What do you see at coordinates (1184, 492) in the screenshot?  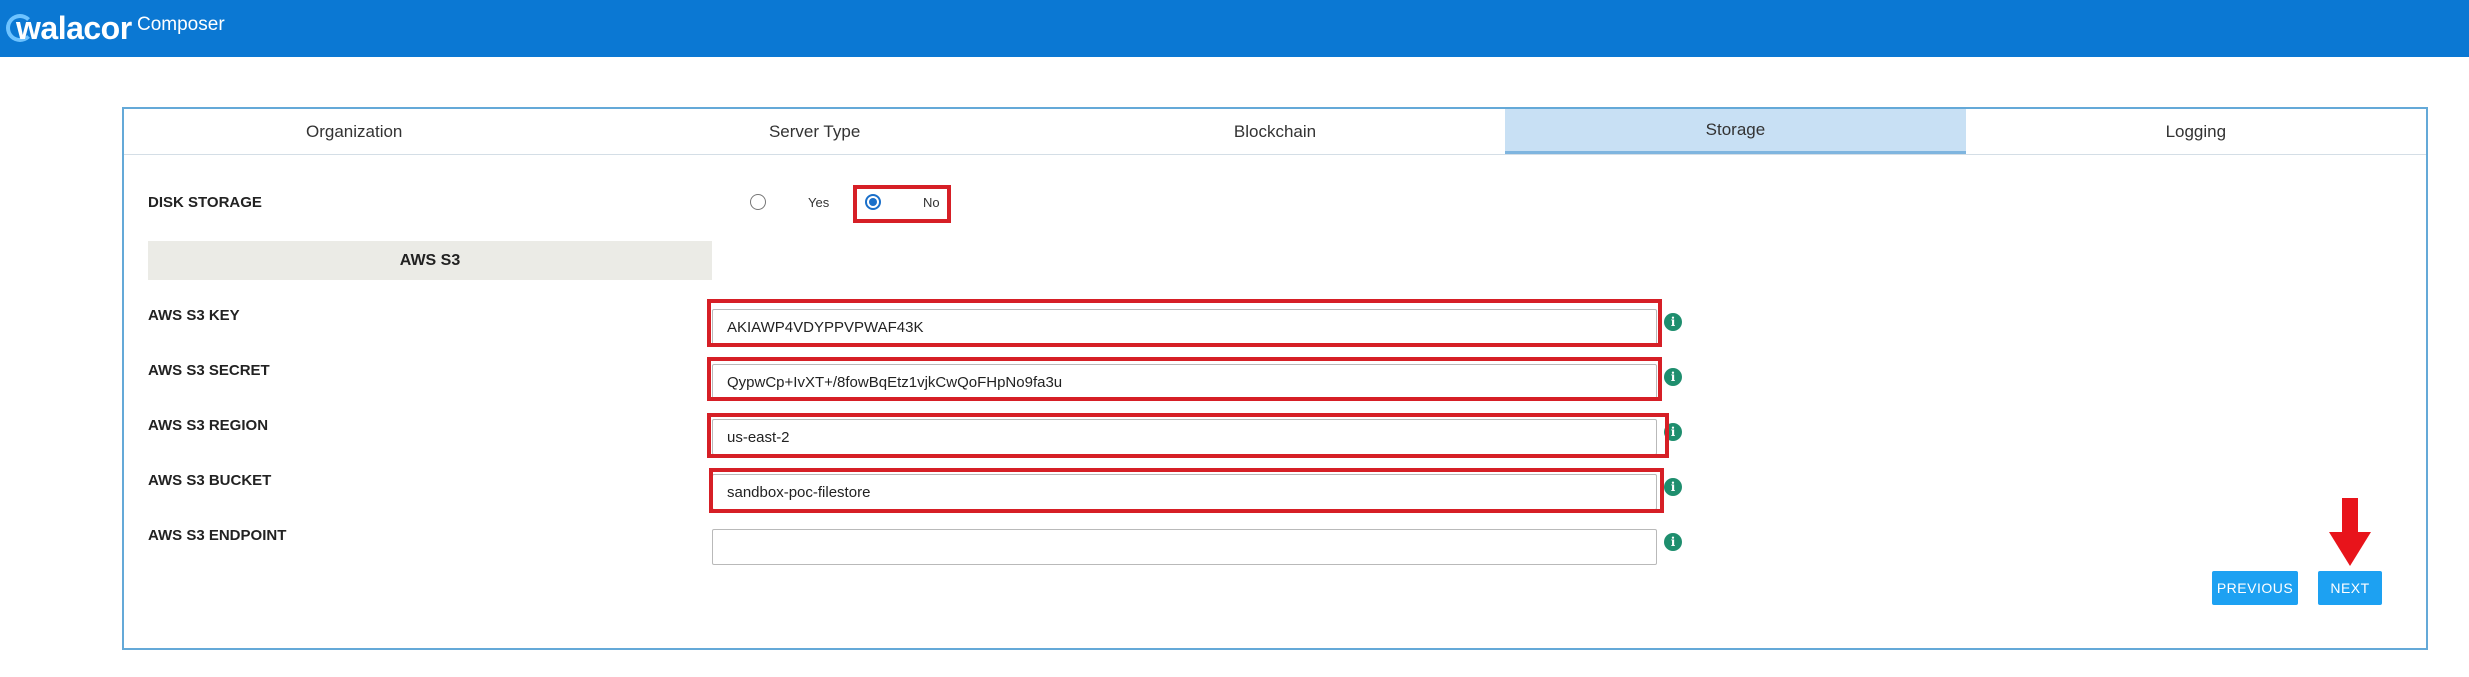 I see `aws-s3-bucket-input` at bounding box center [1184, 492].